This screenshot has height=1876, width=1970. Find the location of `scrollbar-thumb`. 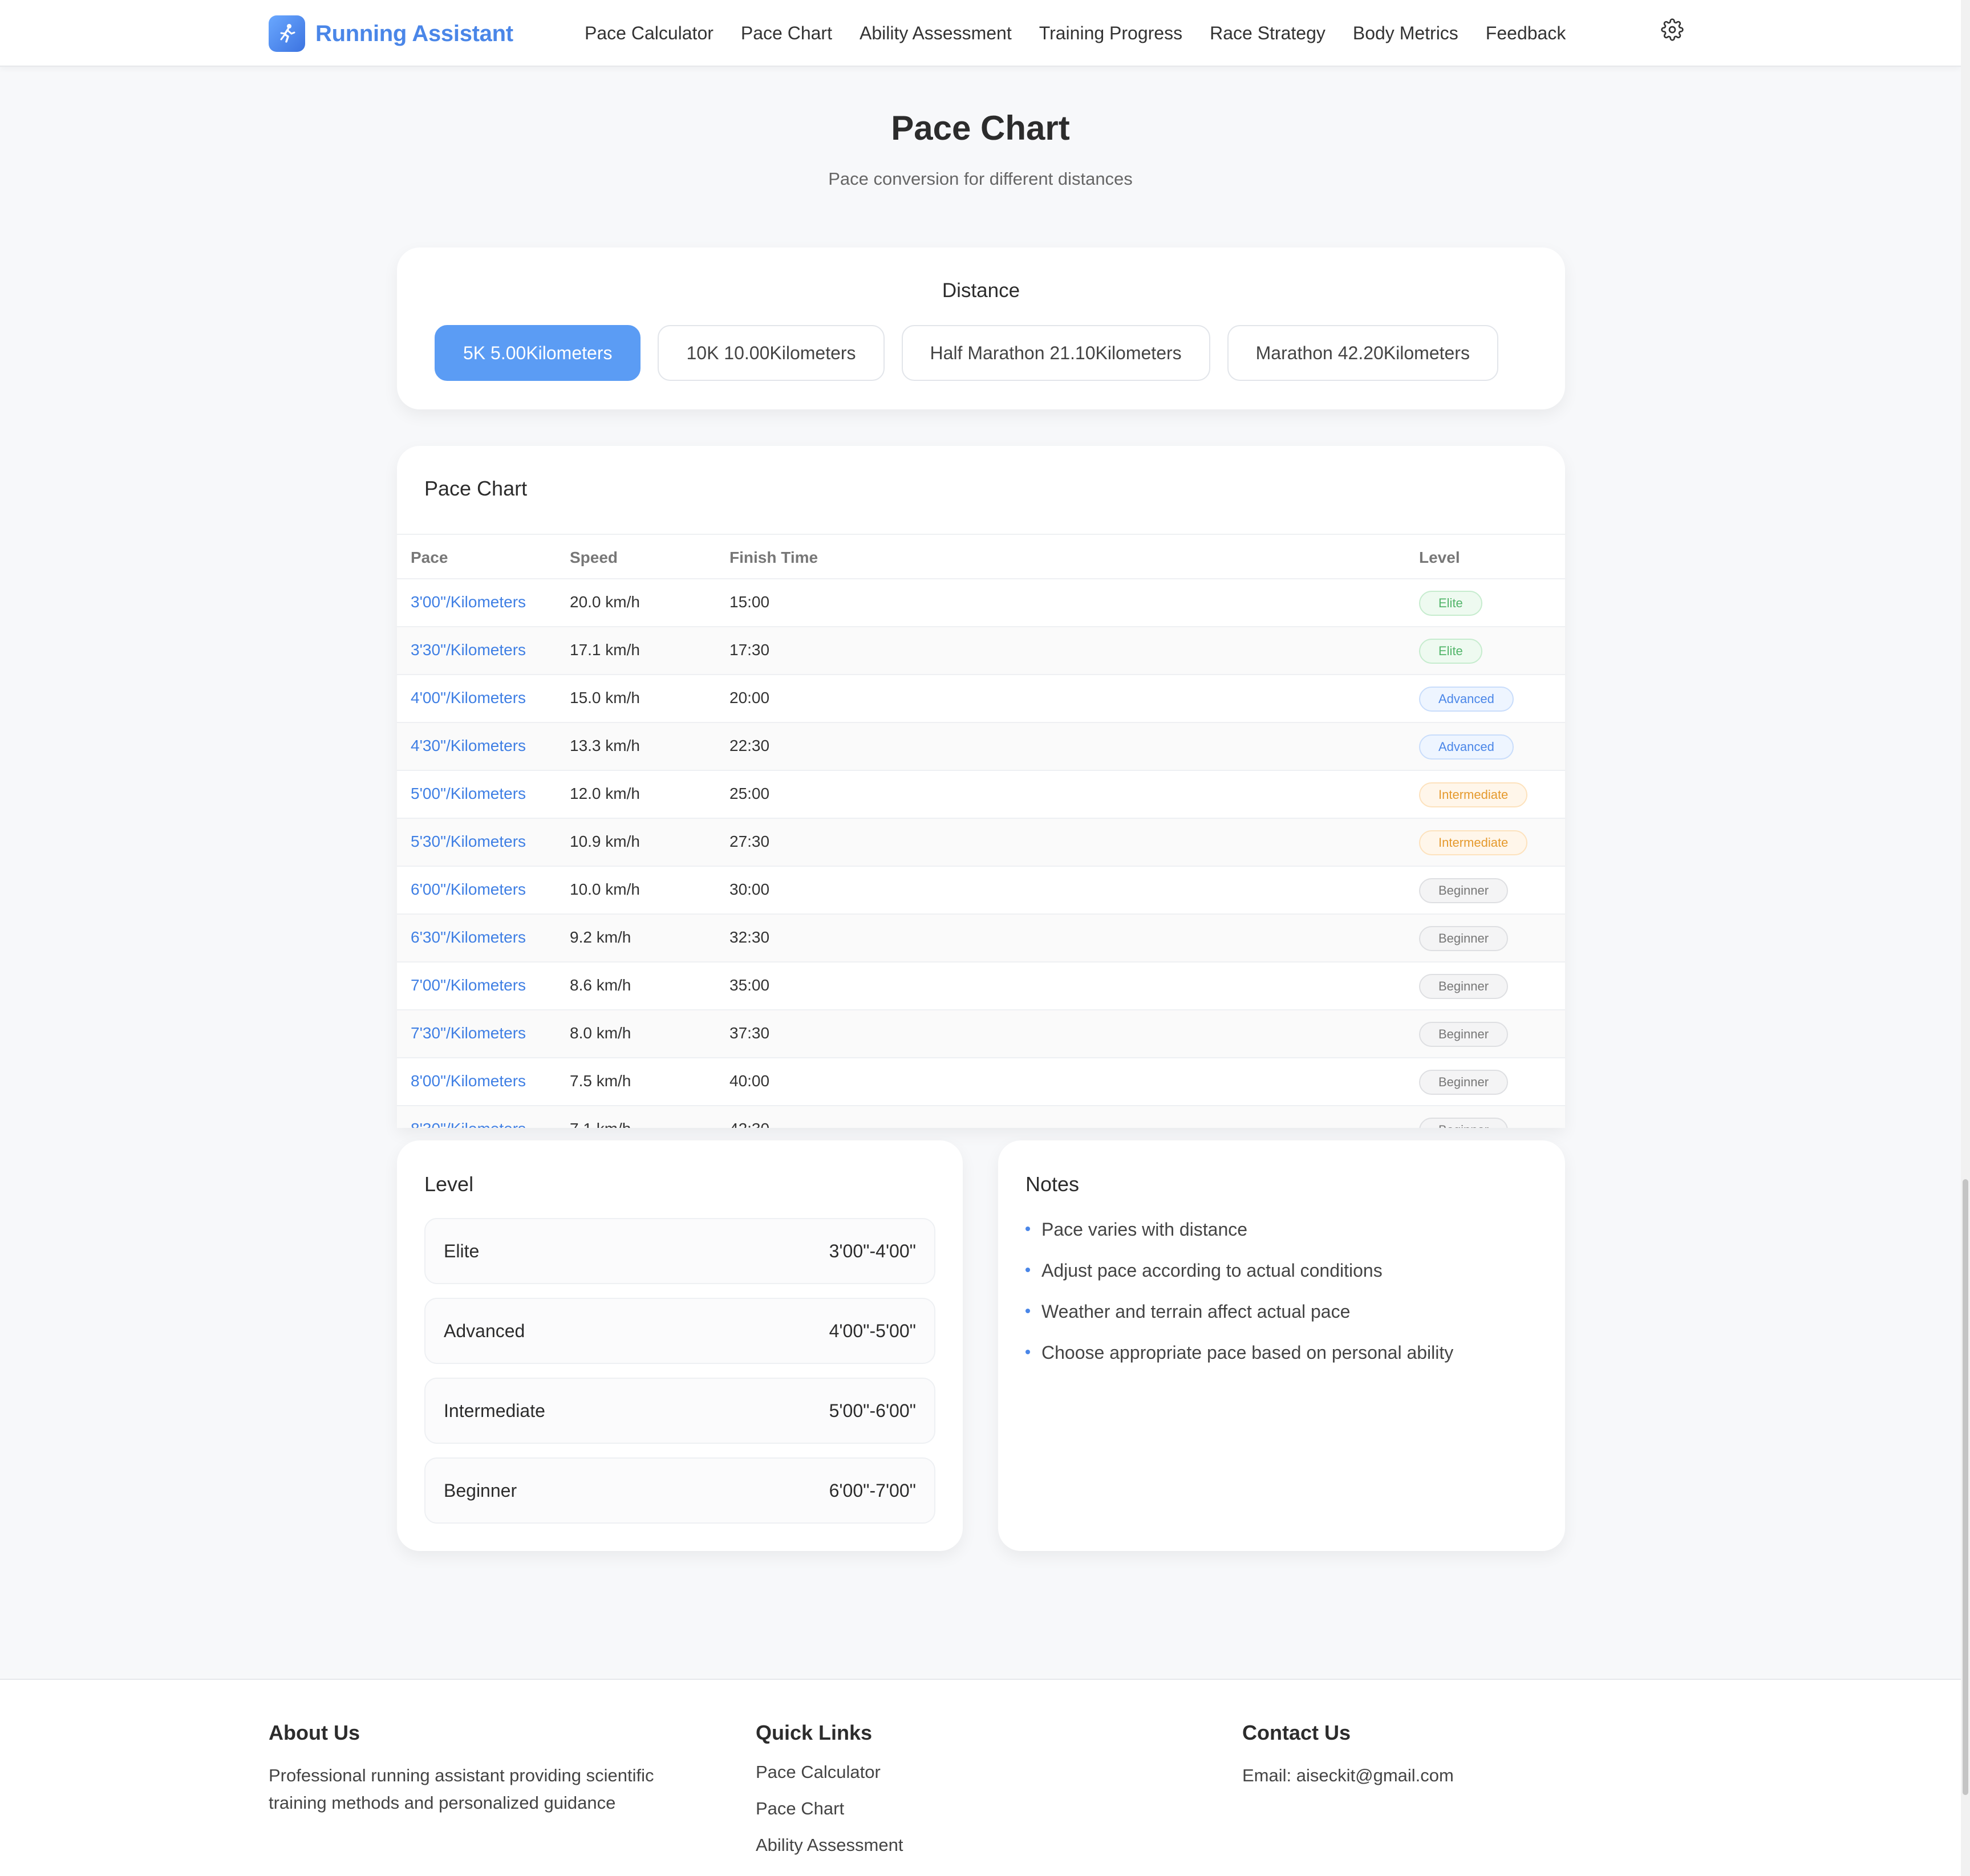

scrollbar-thumb is located at coordinates (1965, 1487).